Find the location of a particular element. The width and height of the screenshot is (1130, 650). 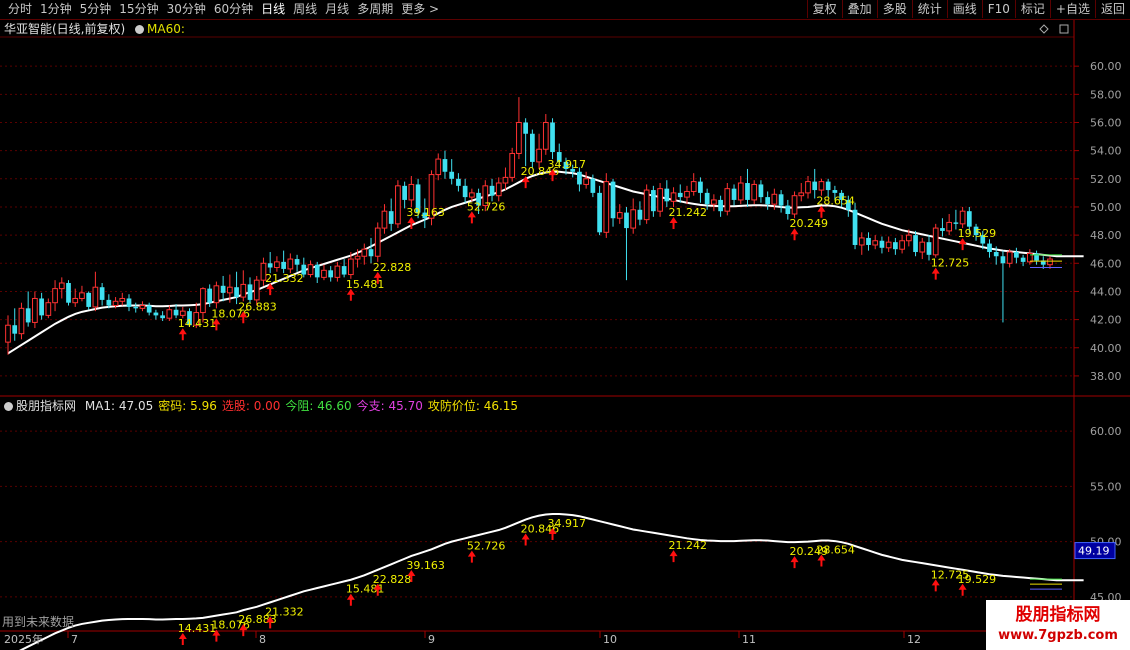

main-y-tick-label-3: 44.00 is located at coordinates (1106, 291).